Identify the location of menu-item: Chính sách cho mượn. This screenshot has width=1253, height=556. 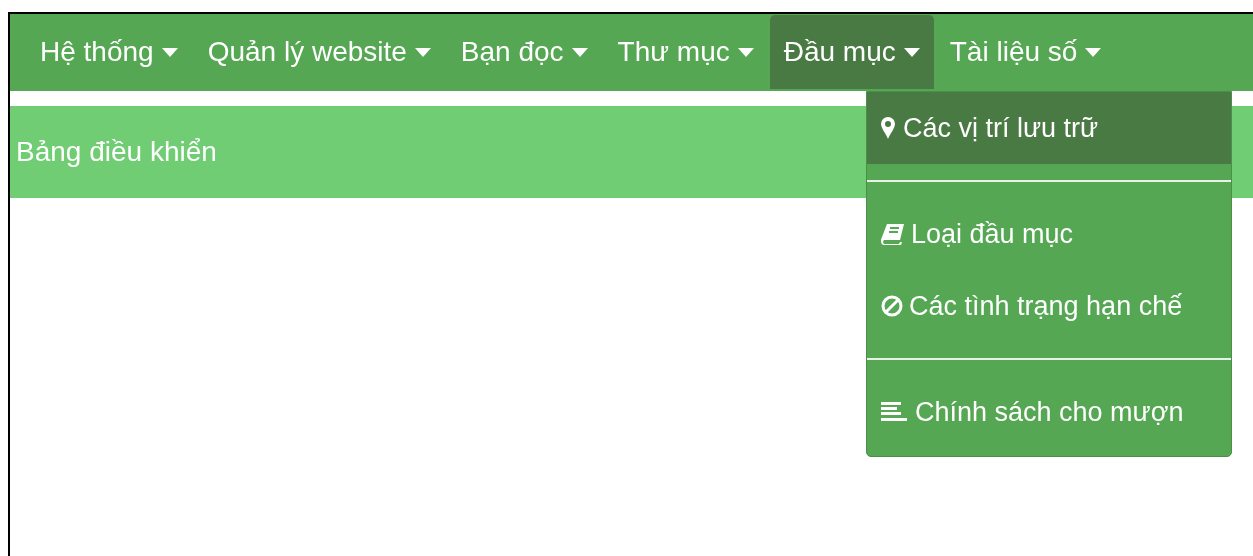
(1049, 412).